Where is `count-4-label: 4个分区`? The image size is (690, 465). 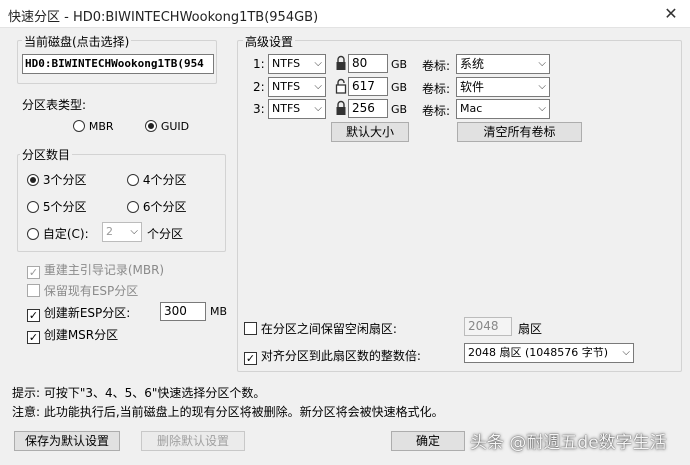 count-4-label: 4个分区 is located at coordinates (164, 180).